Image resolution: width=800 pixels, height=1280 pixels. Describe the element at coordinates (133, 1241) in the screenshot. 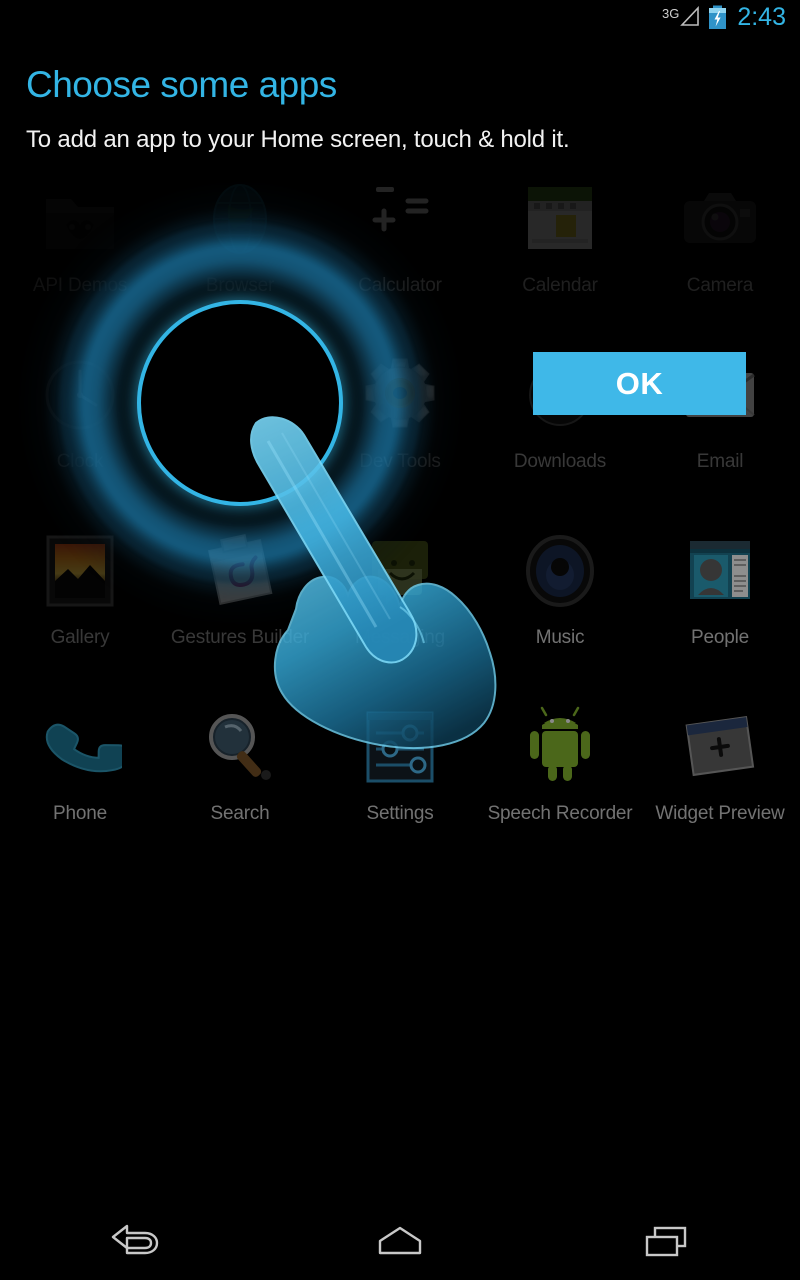

I see `back-icon` at that location.